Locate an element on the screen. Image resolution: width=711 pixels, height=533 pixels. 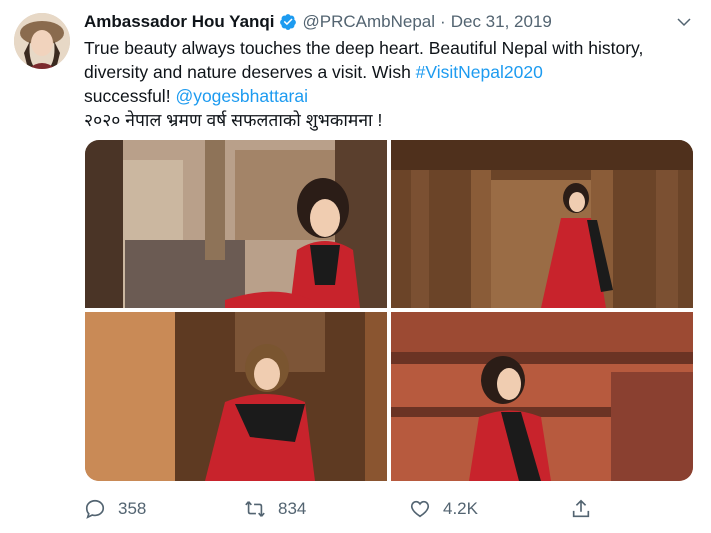
tweet-text-part2: successful! is located at coordinates (130, 96).